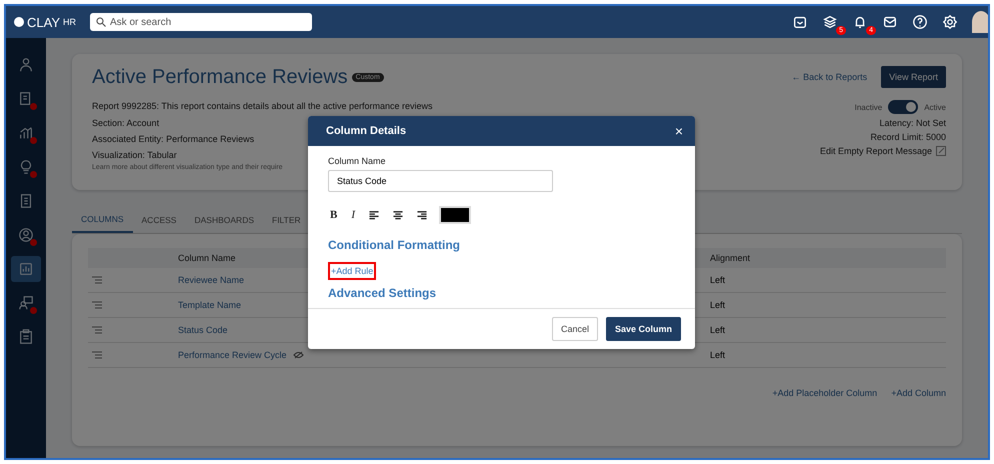 This screenshot has width=994, height=464. Describe the element at coordinates (43, 22) in the screenshot. I see `logo-text: CLAY` at that location.